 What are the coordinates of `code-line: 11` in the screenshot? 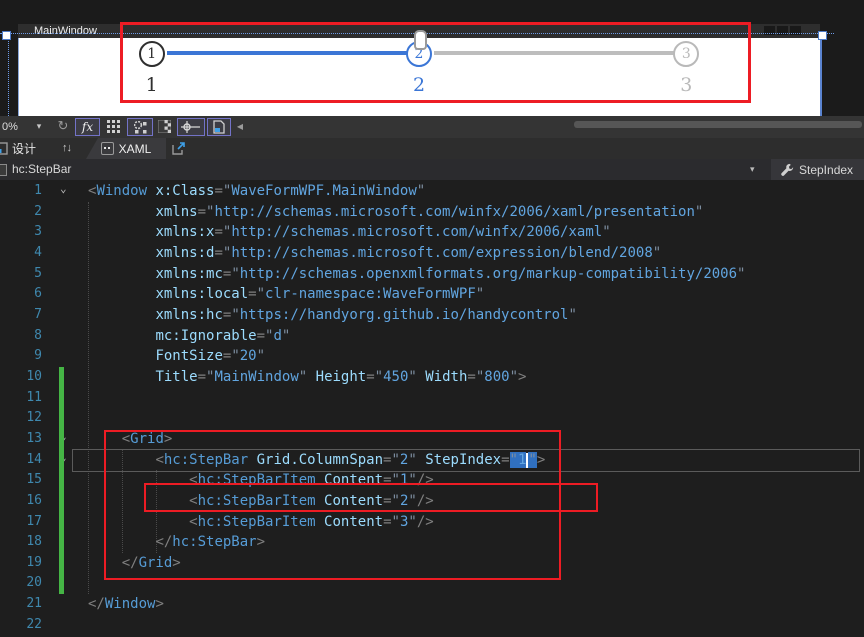 It's located at (432, 398).